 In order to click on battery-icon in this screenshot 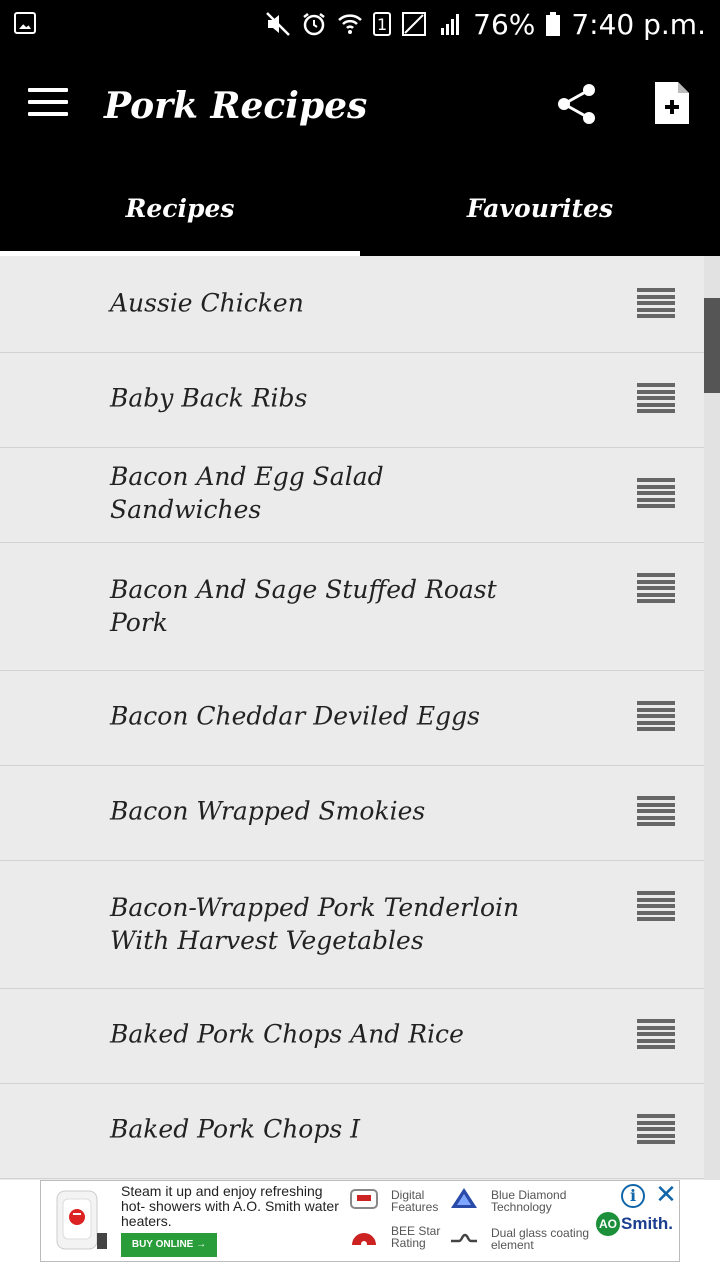, I will do `click(553, 24)`.